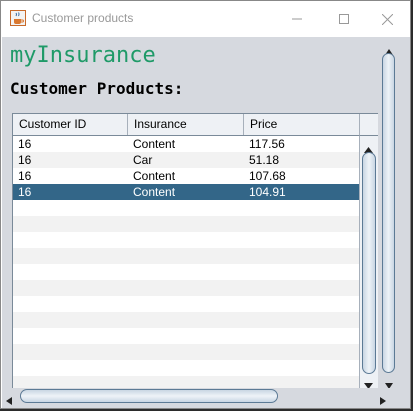  What do you see at coordinates (186, 192) in the screenshot?
I see `table-row: 16 Content 104.91` at bounding box center [186, 192].